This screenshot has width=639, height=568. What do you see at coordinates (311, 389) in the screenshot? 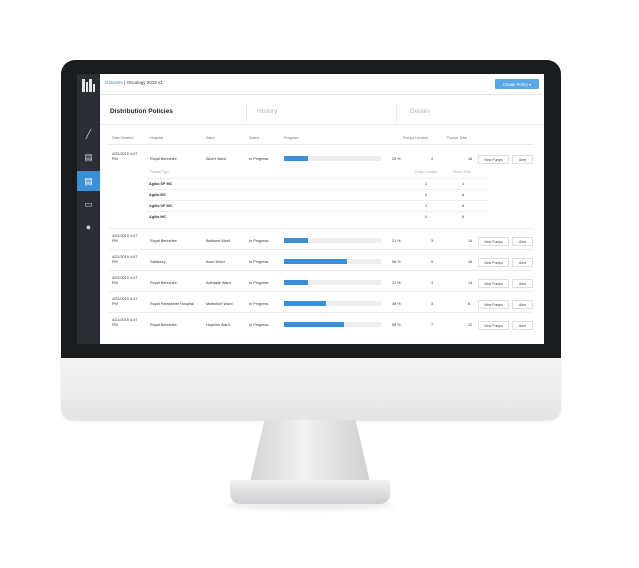
I see `monitor-chin` at bounding box center [311, 389].